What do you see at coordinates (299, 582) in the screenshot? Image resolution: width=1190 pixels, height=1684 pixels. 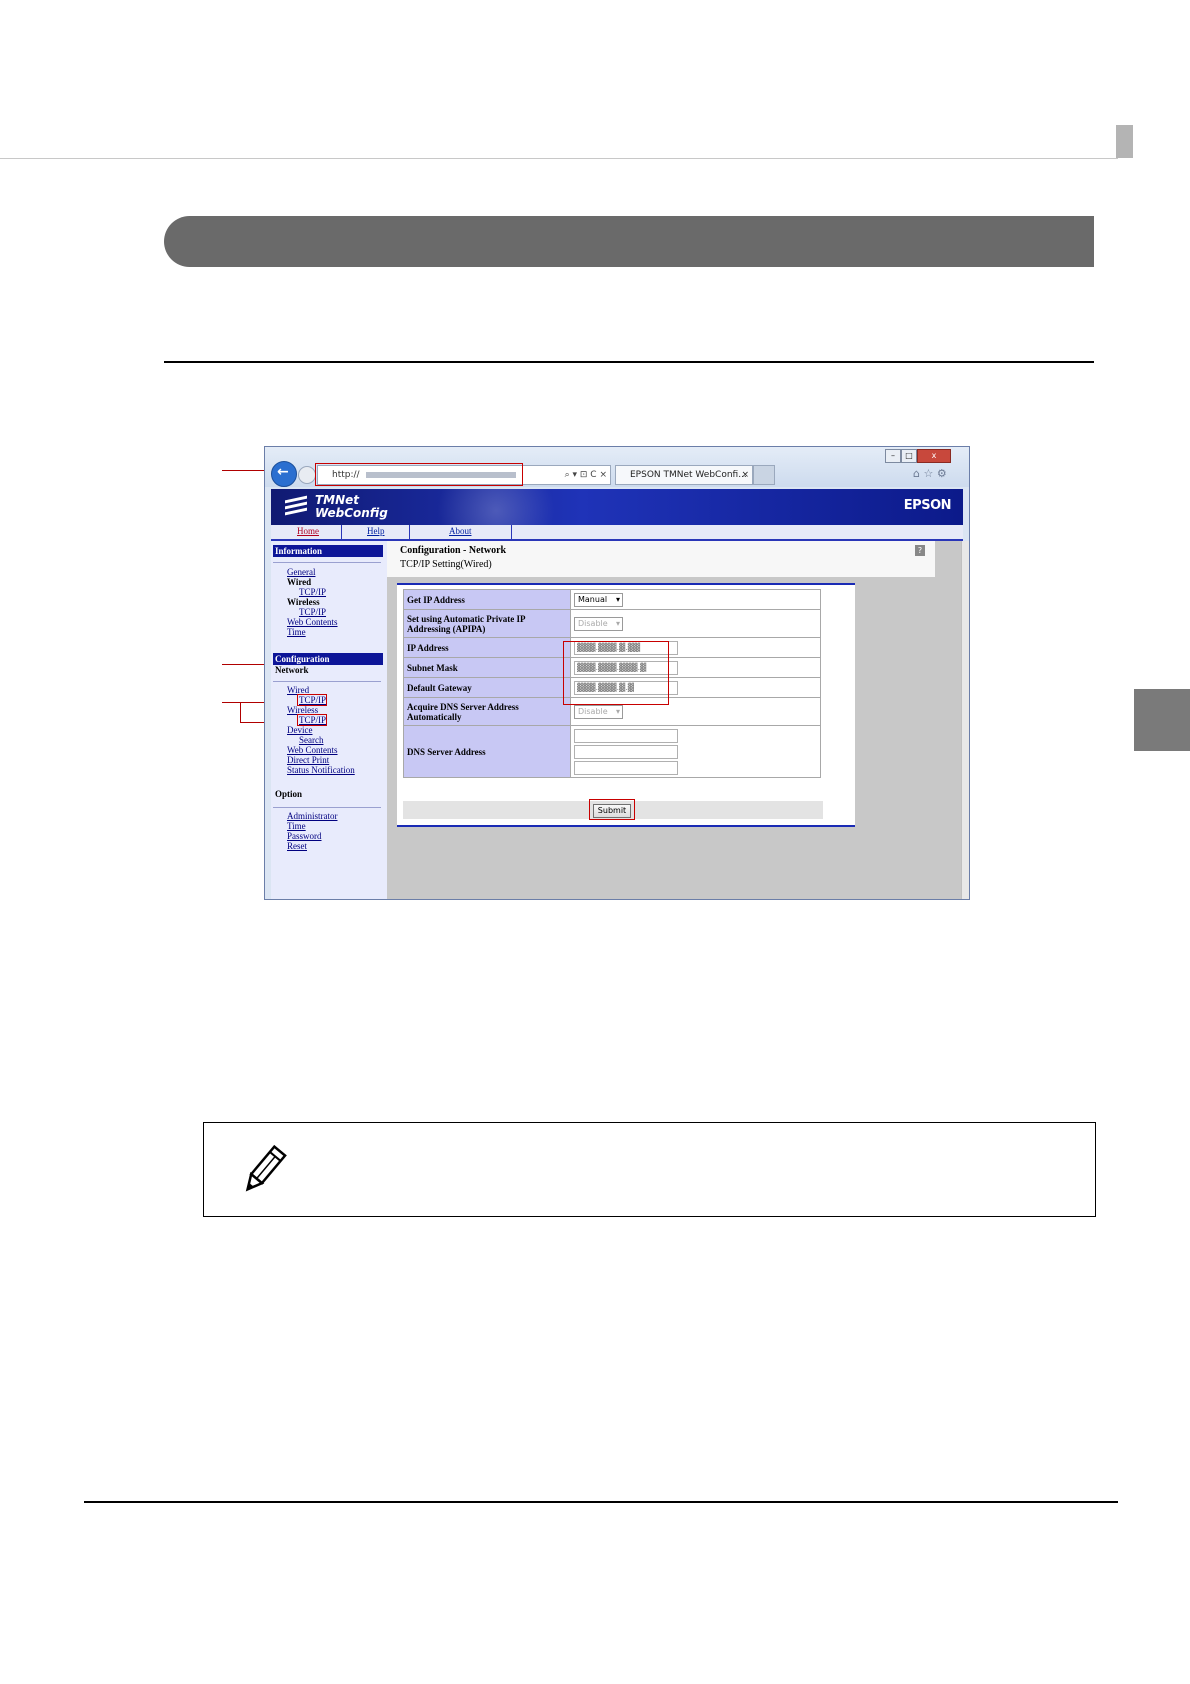 I see `sidebar-group-wired: Wired` at bounding box center [299, 582].